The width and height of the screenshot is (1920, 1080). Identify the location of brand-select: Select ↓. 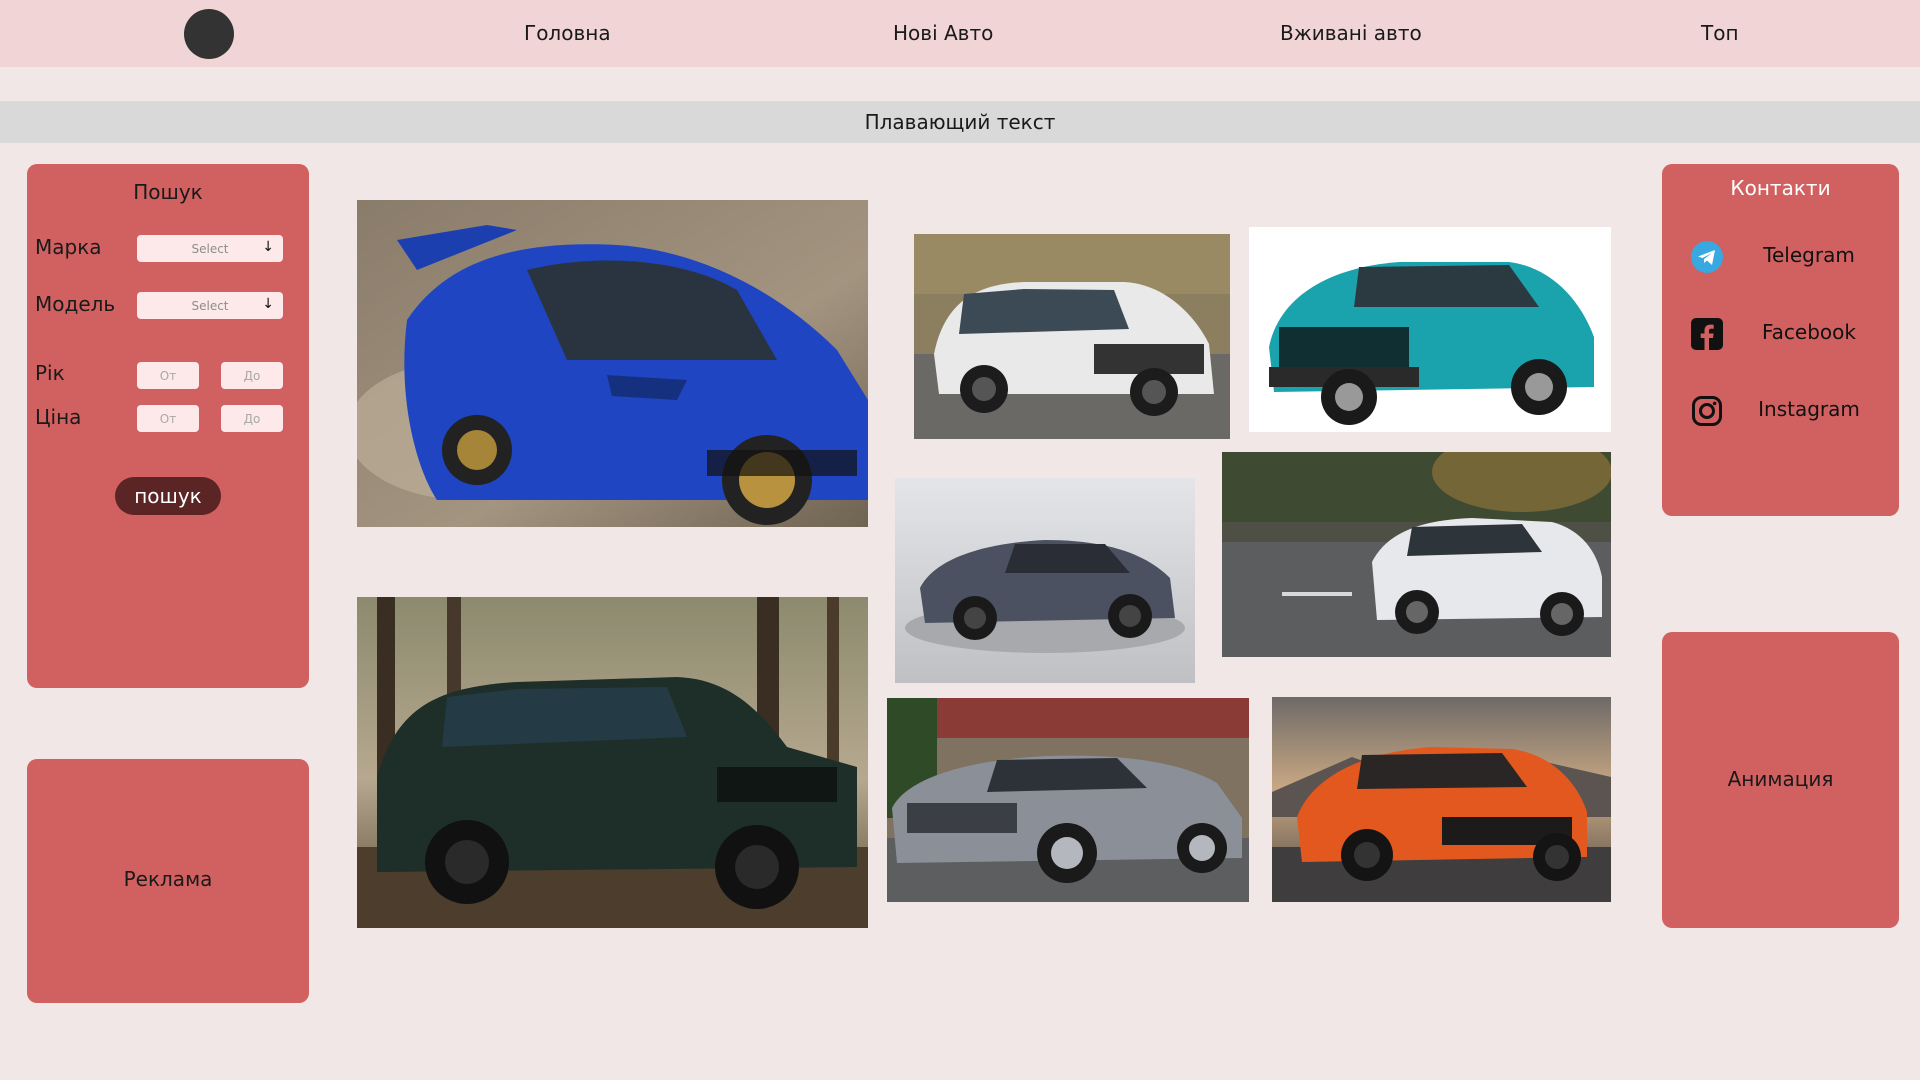
(210, 248).